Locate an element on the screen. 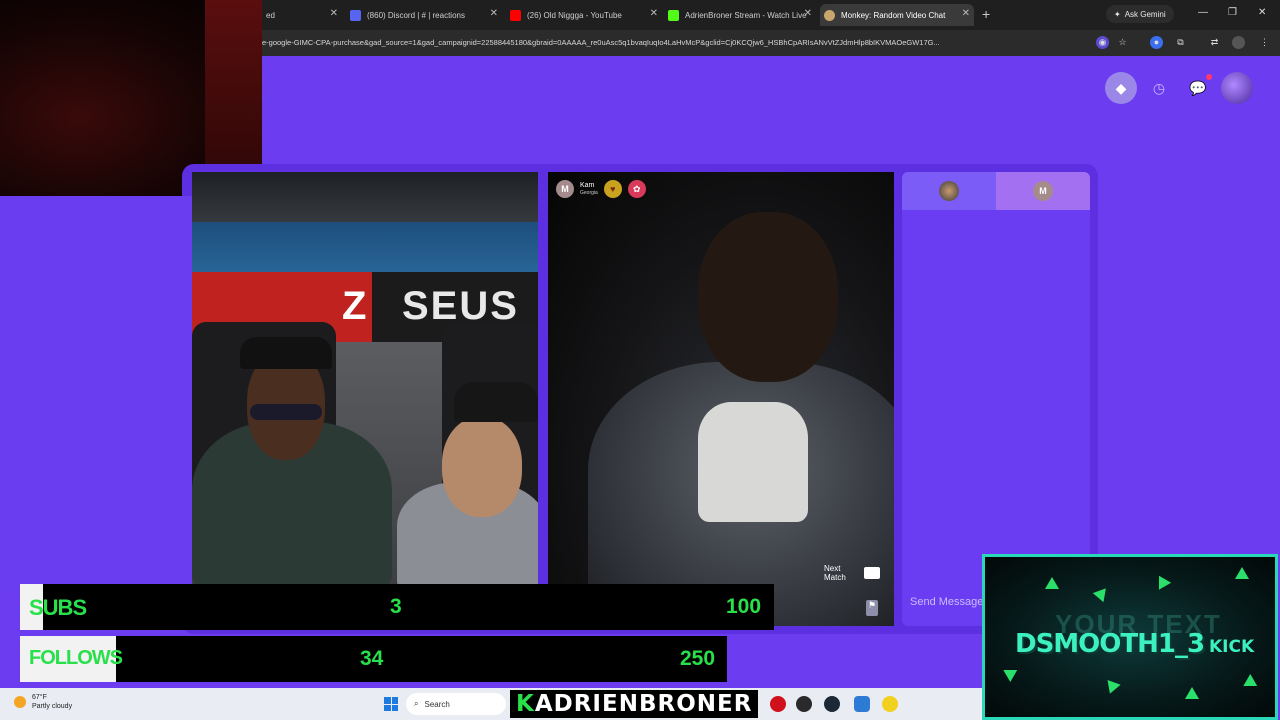 The height and width of the screenshot is (720, 1280). clock-icon: ◷ is located at coordinates (1159, 88).